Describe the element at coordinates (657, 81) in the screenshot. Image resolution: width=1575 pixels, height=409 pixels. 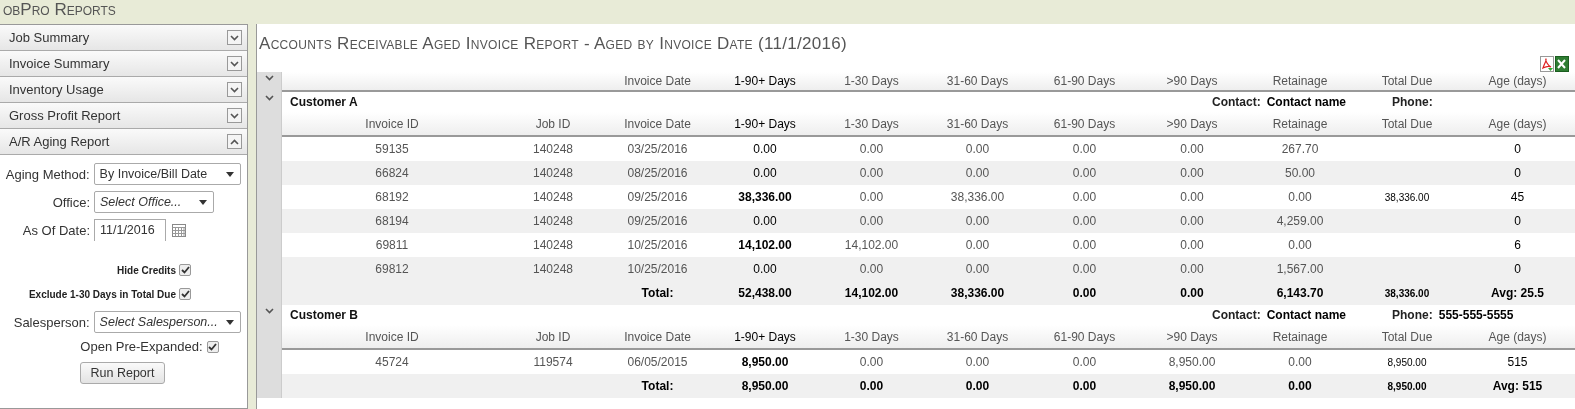
I see `column-header: Invoice Date` at that location.